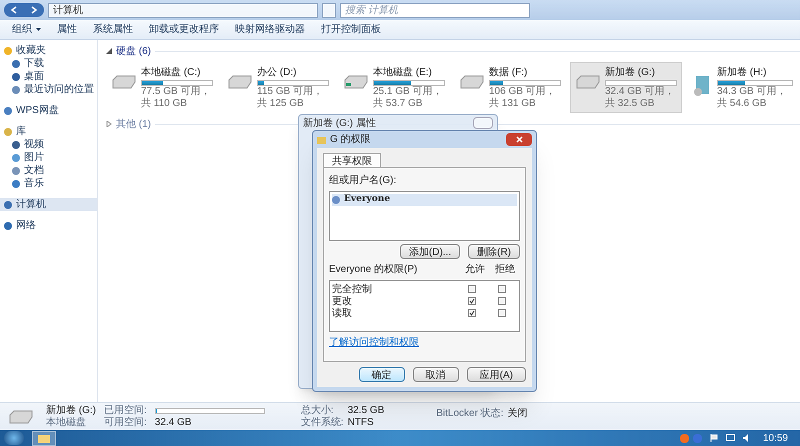  I want to click on volume-icon, so click(746, 438).